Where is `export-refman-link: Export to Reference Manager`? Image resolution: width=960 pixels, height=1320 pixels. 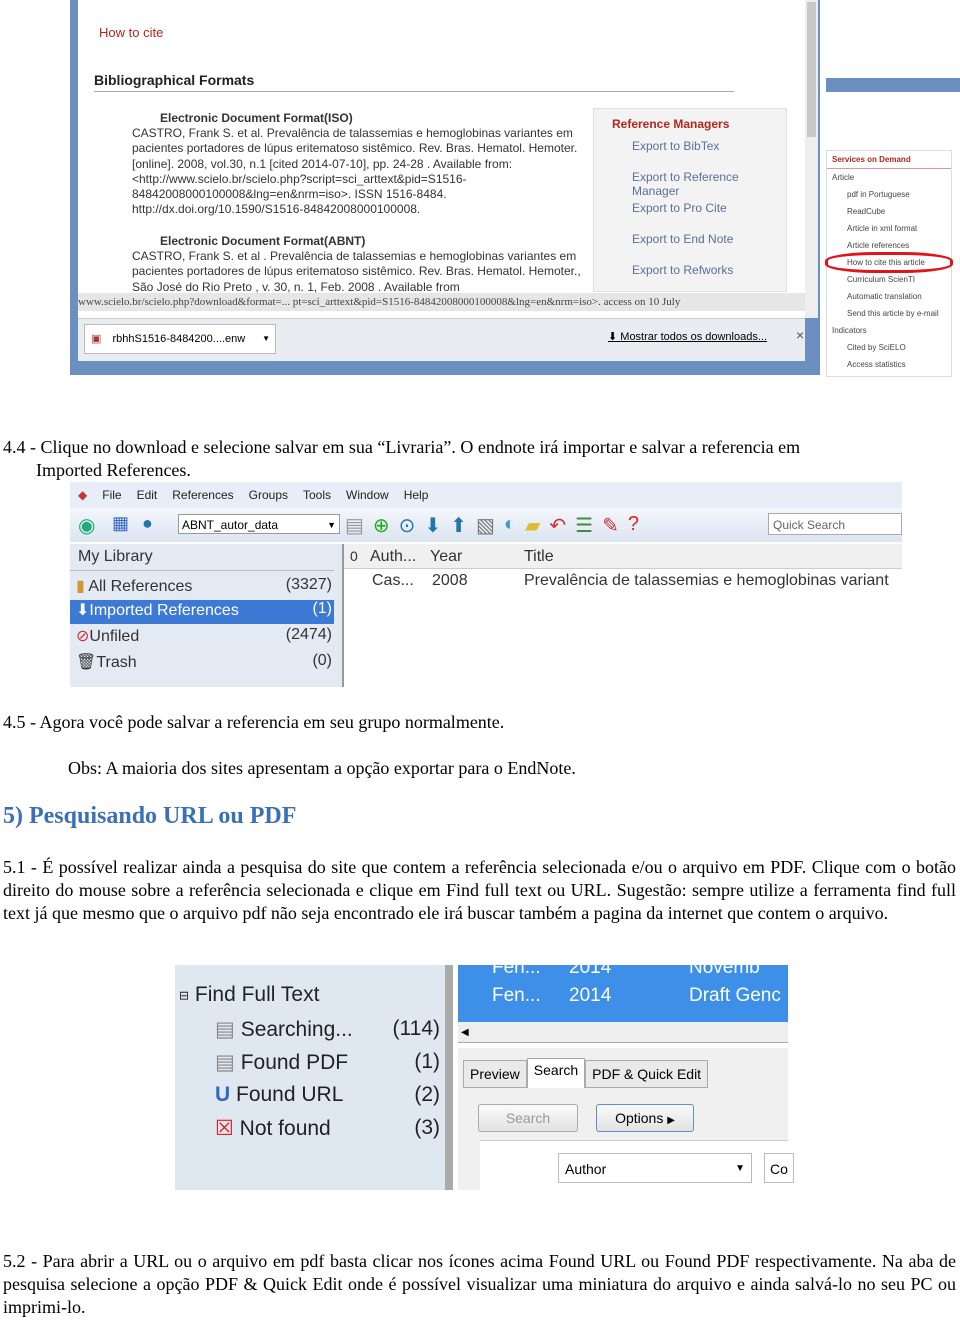 export-refman-link: Export to Reference Manager is located at coordinates (709, 184).